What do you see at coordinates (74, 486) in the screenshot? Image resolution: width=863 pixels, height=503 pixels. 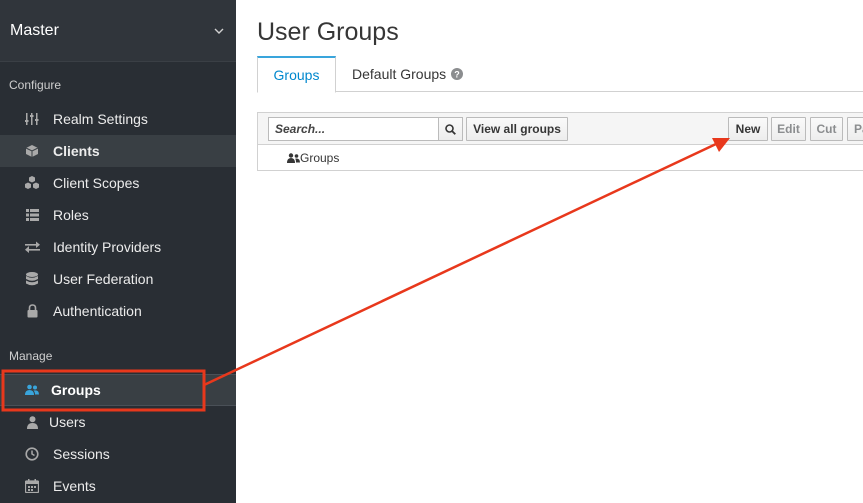 I see `sidebar-item-label: Events` at bounding box center [74, 486].